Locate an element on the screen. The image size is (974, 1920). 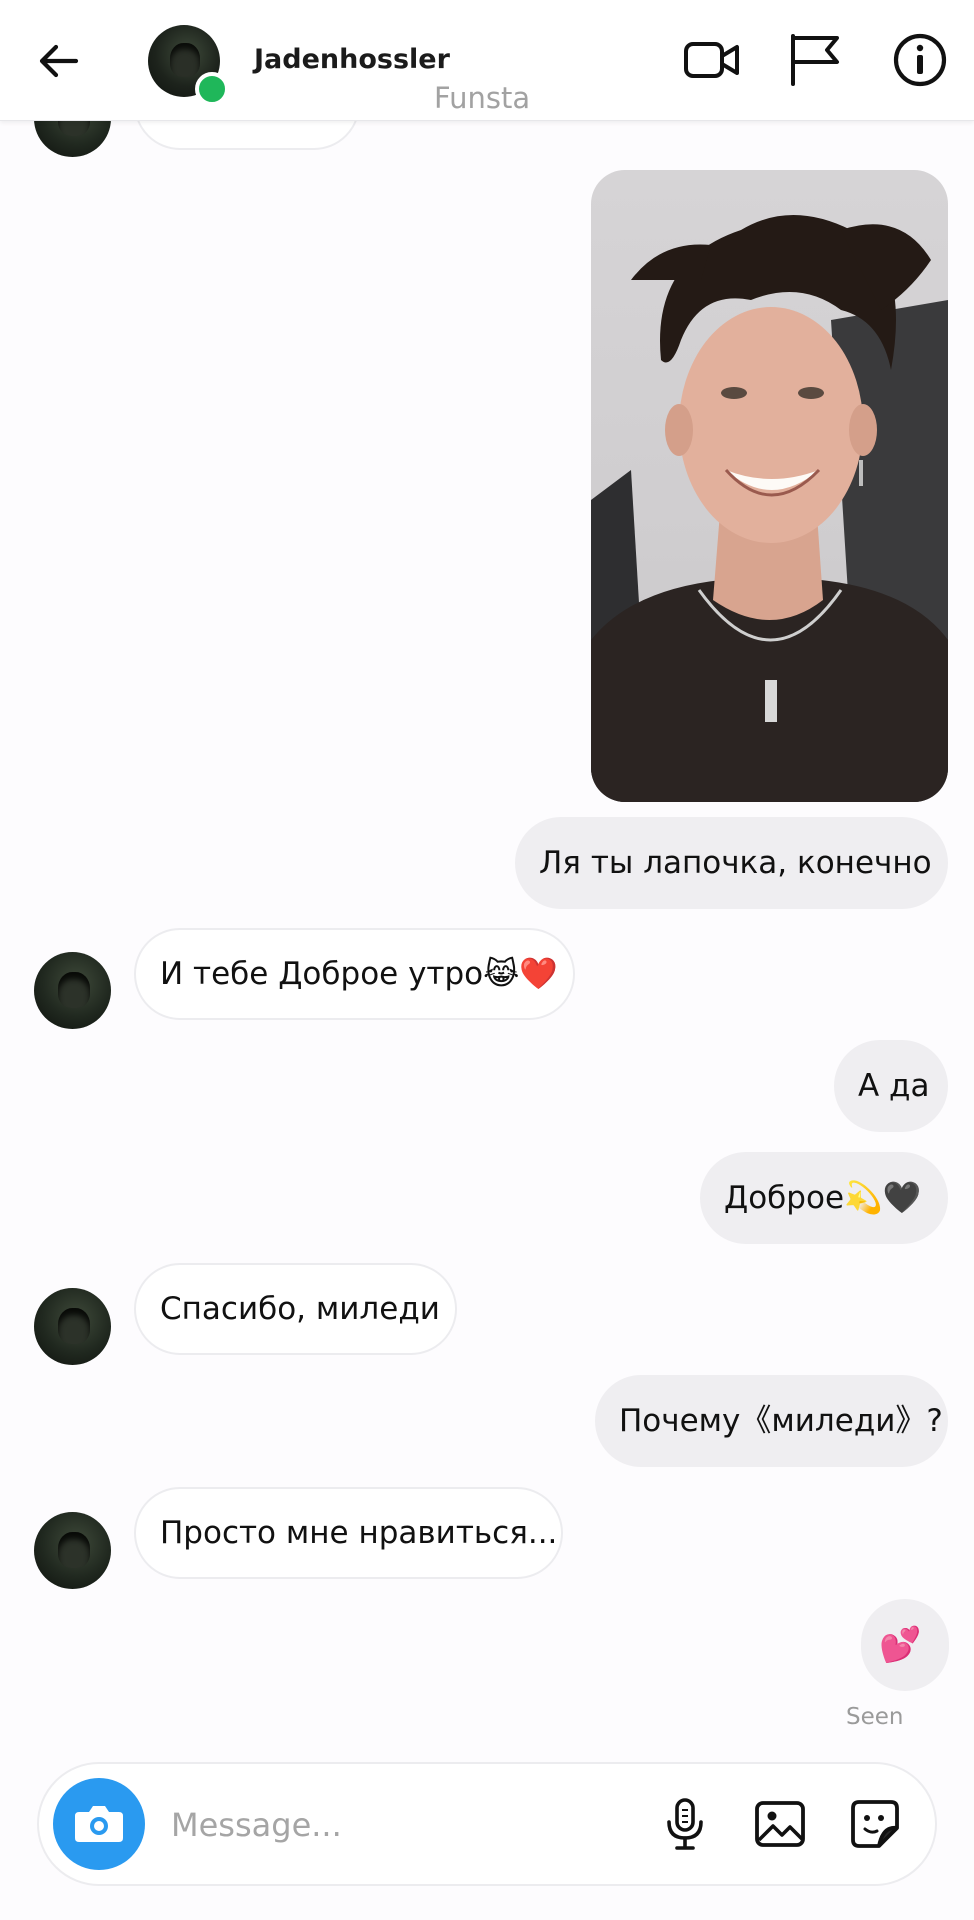
outgoing-message: Почему《миледи》? is located at coordinates (771, 1421).